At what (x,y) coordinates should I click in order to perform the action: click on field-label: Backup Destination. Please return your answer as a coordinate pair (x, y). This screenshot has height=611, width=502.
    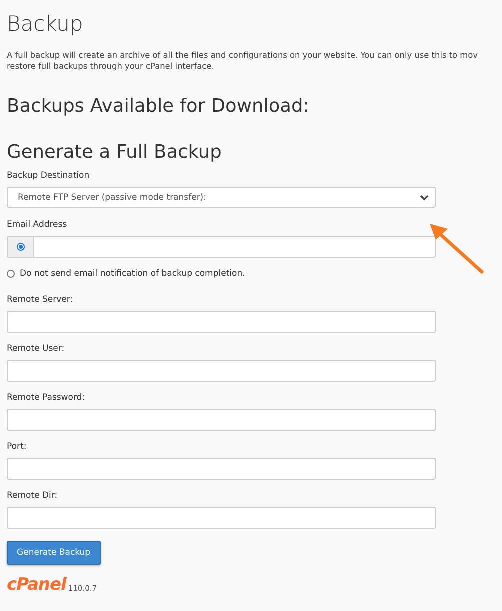
    Looking at the image, I should click on (49, 176).